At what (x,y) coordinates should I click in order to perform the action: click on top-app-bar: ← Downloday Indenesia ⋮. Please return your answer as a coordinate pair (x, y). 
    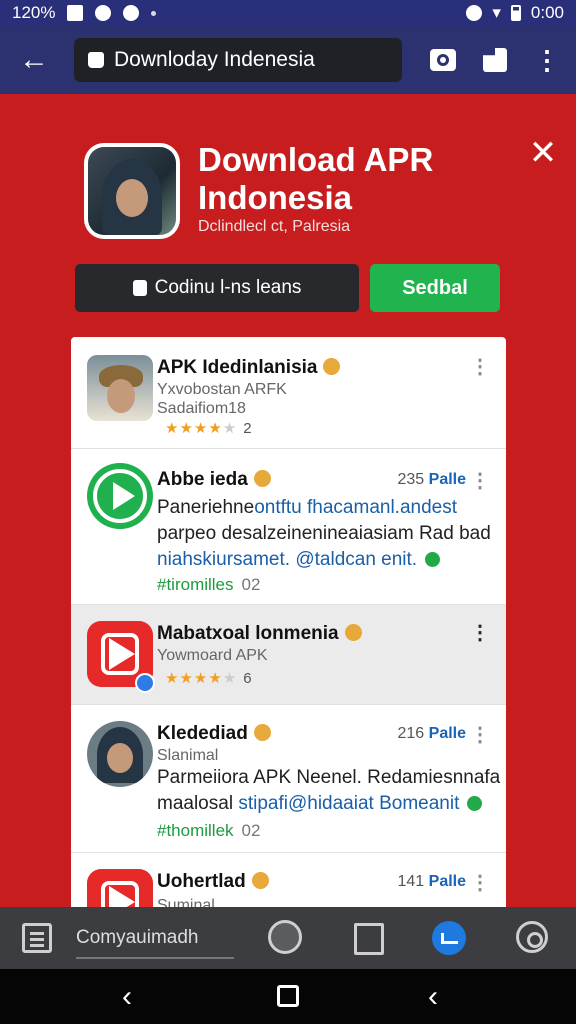
    Looking at the image, I should click on (288, 60).